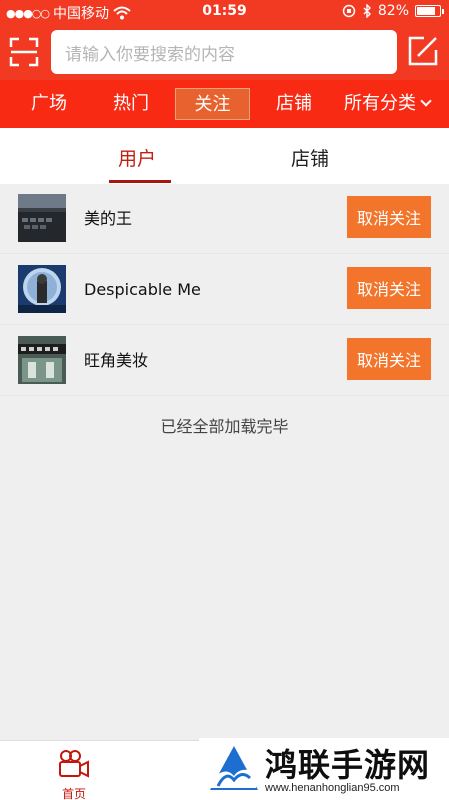 The width and height of the screenshot is (449, 800). What do you see at coordinates (131, 104) in the screenshot?
I see `nav-item-hot: 热门` at bounding box center [131, 104].